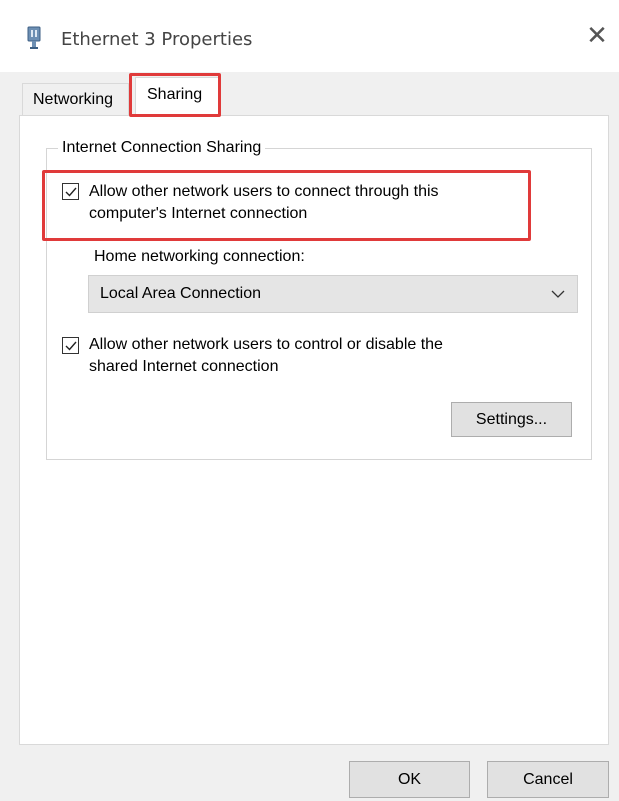  Describe the element at coordinates (175, 95) in the screenshot. I see `sharing-tab-highlight` at that location.